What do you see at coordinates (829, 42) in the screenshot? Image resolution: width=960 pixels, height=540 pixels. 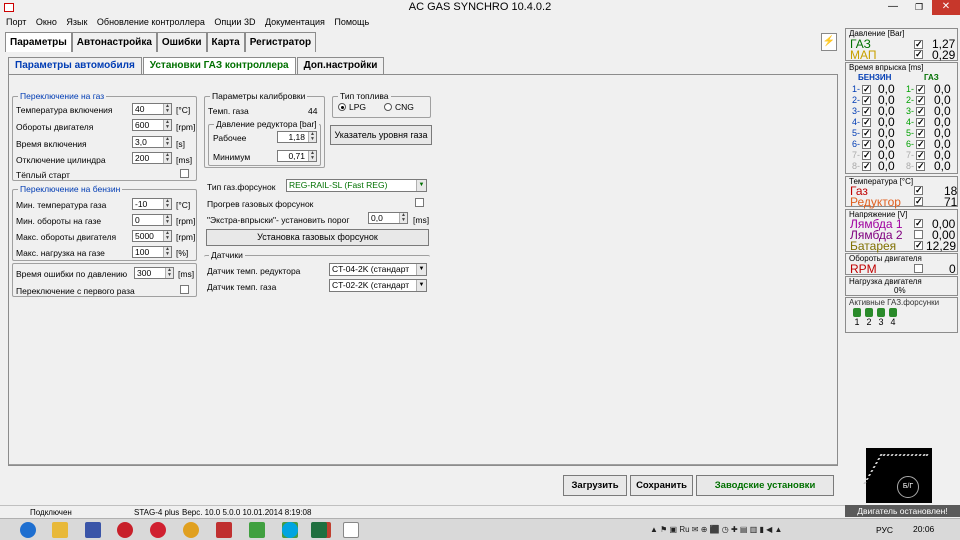 I see `autotune-icon: ⚡` at bounding box center [829, 42].